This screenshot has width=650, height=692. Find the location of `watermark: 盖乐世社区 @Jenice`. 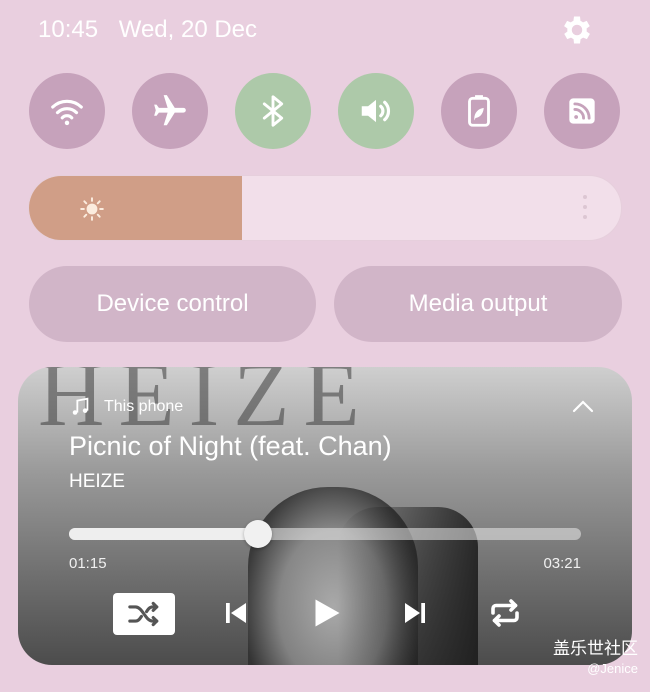

watermark: 盖乐世社区 @Jenice is located at coordinates (595, 655).